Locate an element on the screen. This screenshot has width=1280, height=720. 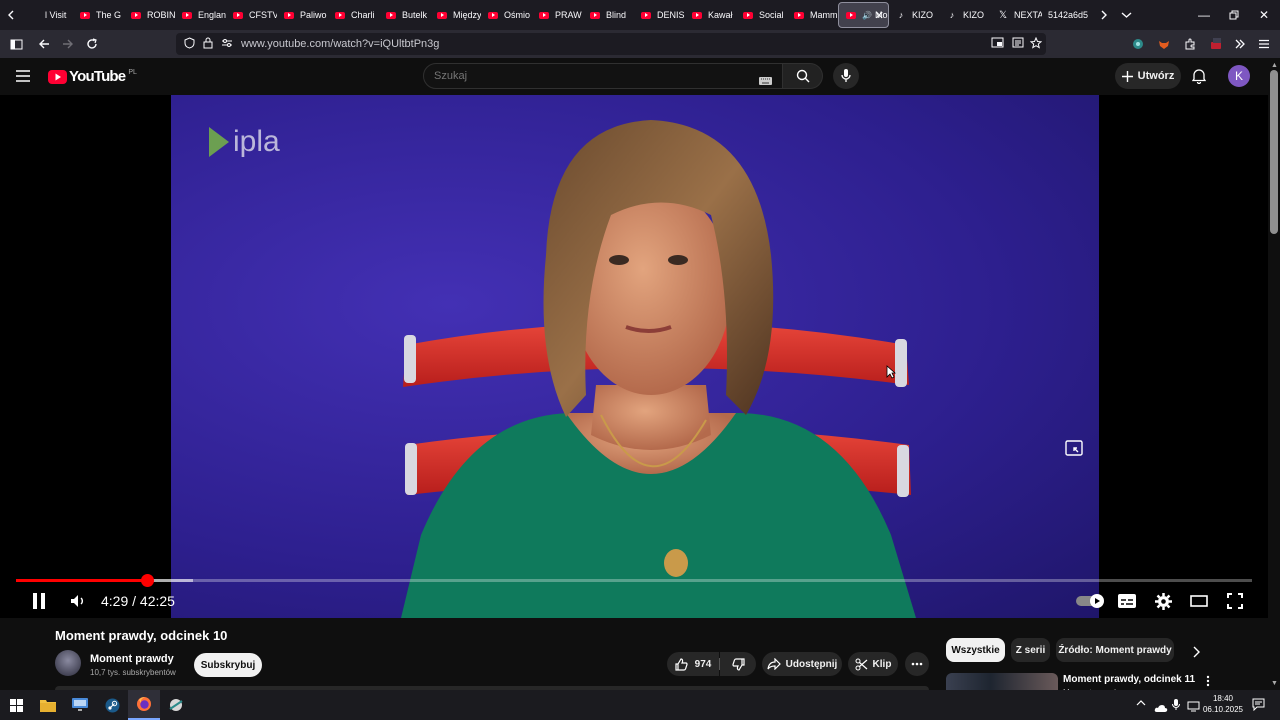
next-video-thumbnail is located at coordinates (1002, 681).